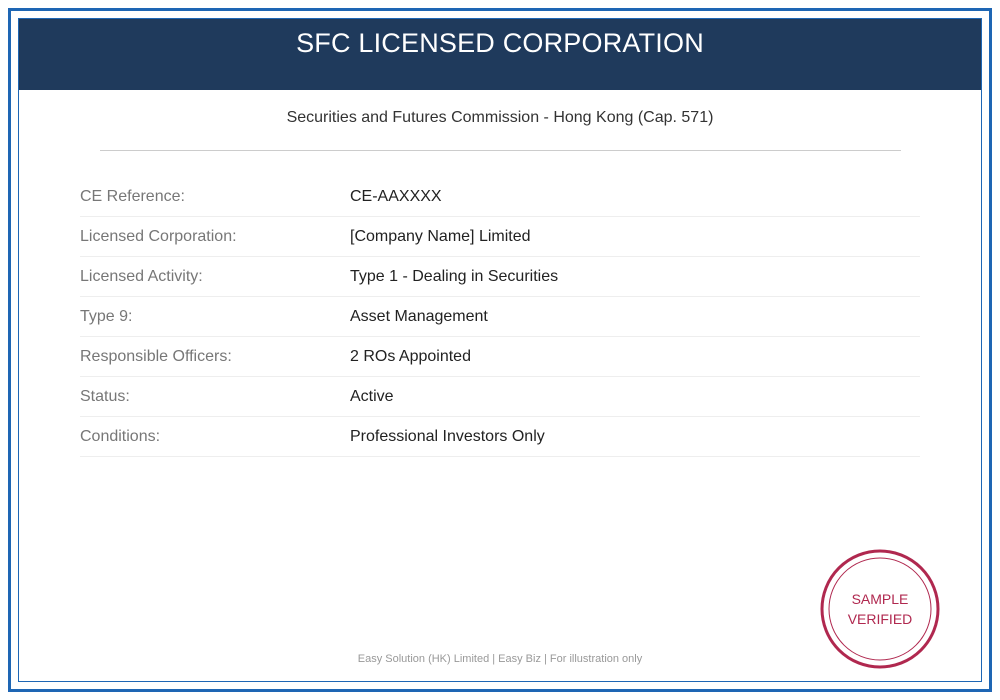  I want to click on detail-row-conditions: Conditions: Professional Investors Only, so click(500, 437).